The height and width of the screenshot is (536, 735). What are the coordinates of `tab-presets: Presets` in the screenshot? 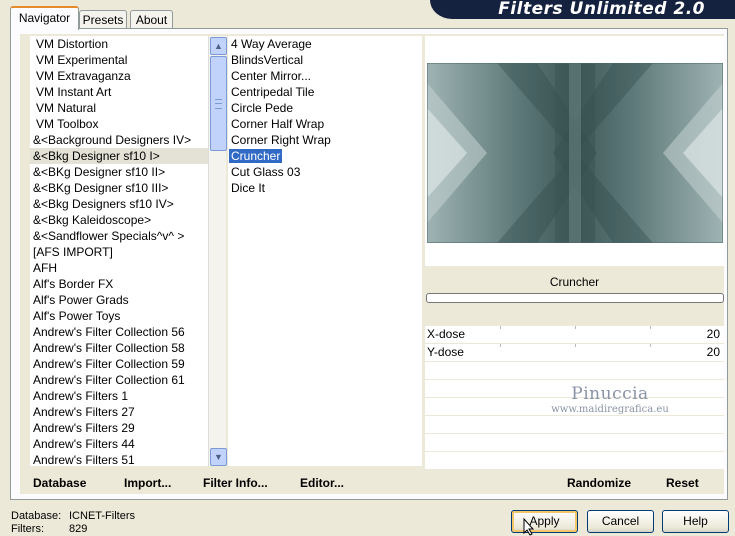 It's located at (103, 19).